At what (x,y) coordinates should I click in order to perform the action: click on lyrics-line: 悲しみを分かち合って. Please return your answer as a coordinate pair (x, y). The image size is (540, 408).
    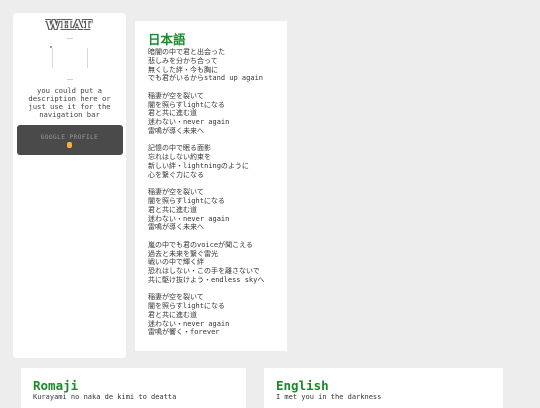
    Looking at the image, I should click on (183, 60).